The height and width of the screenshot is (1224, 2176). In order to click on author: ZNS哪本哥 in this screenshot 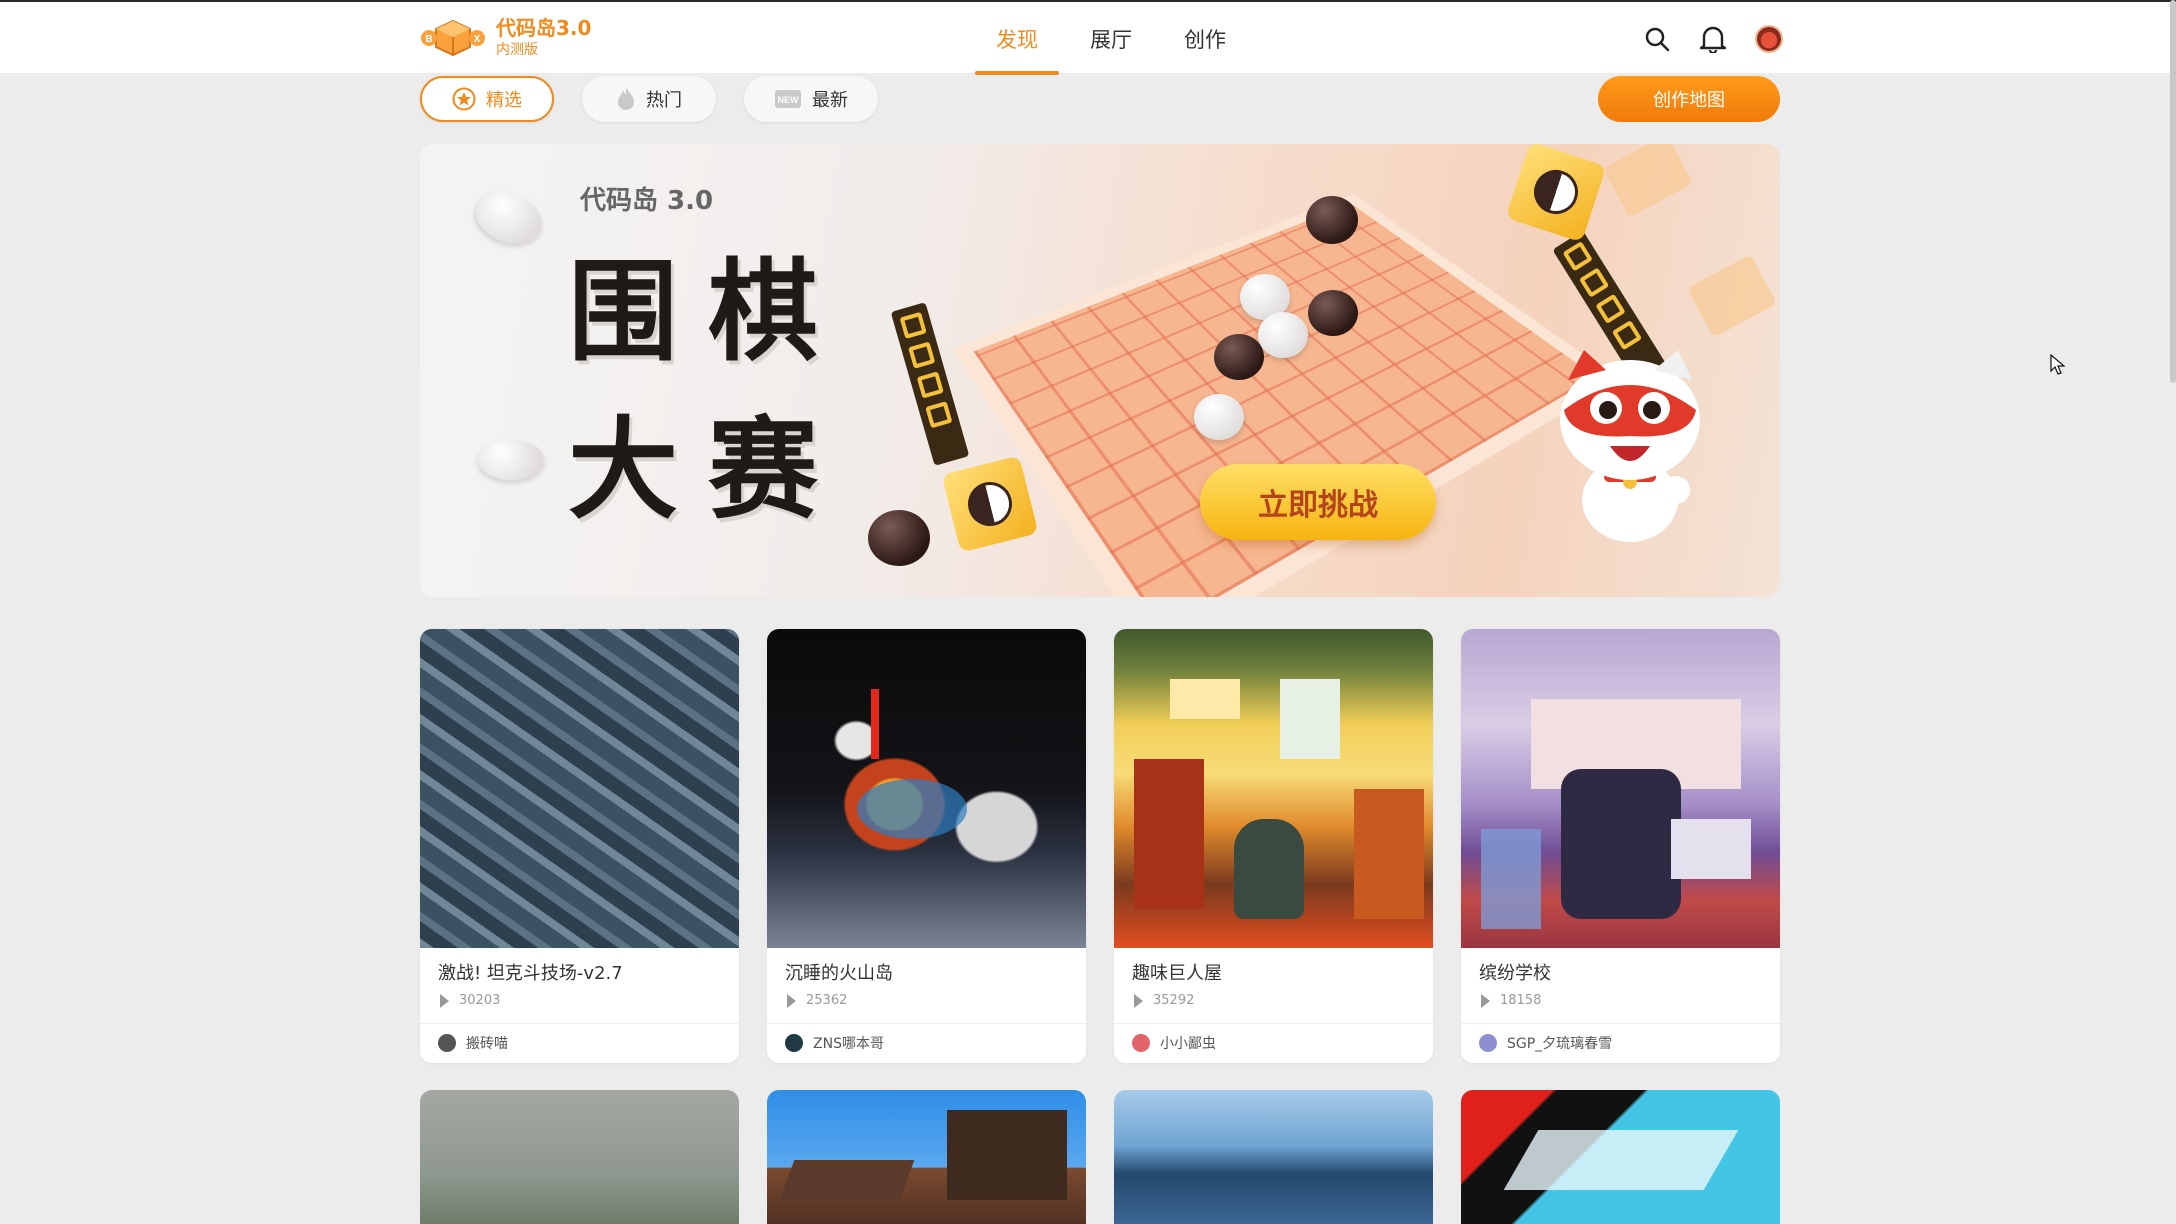, I will do `click(834, 1043)`.